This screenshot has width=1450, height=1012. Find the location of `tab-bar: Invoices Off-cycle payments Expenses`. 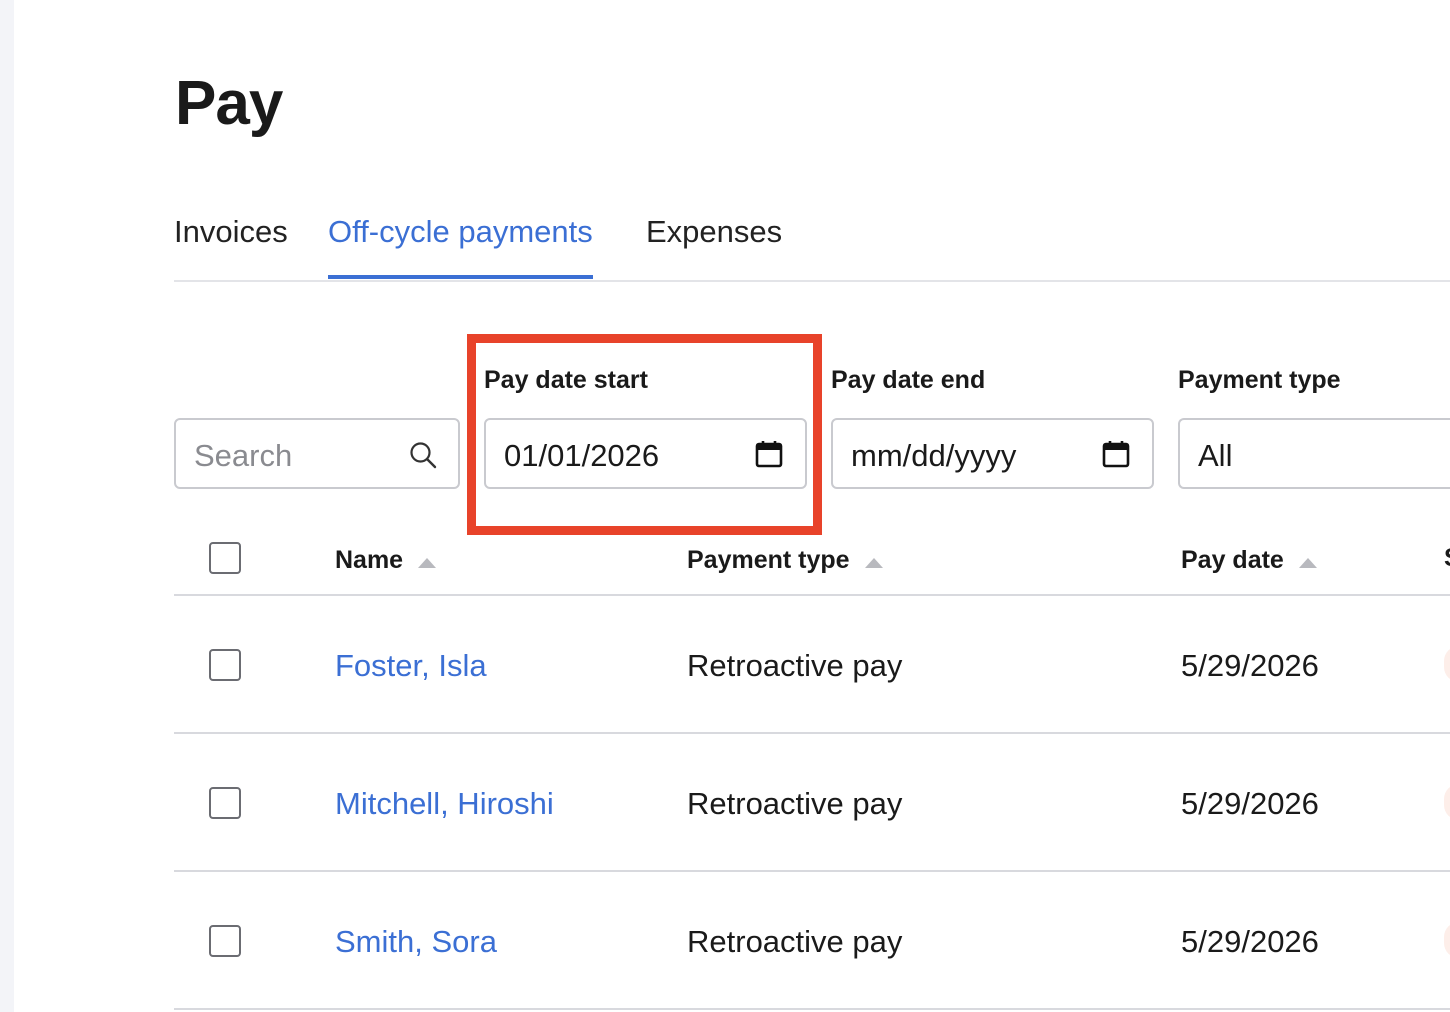

tab-bar: Invoices Off-cycle payments Expenses is located at coordinates (812, 248).